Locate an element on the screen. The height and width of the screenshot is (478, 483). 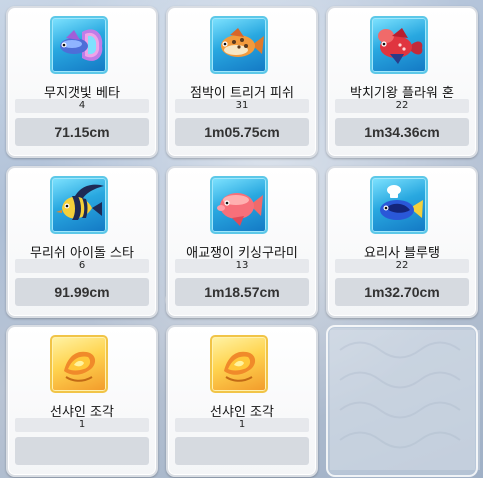
item-count: 4 is located at coordinates (82, 106).